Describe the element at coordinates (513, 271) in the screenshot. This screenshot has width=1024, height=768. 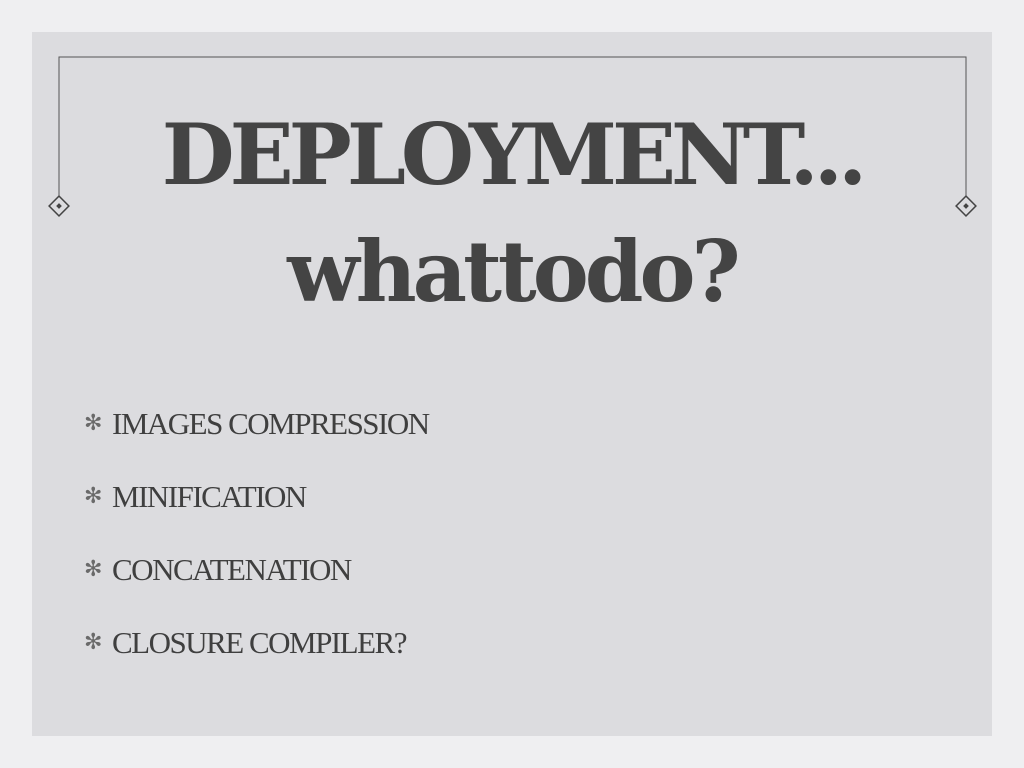
I see `slide-subtitle: whattodo?` at that location.